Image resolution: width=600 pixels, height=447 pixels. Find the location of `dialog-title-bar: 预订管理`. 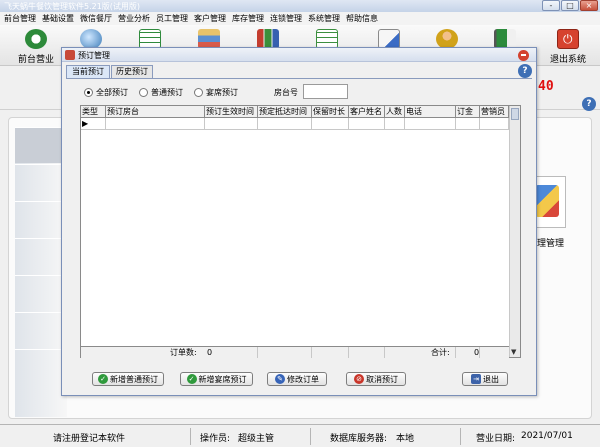

dialog-title-bar: 预订管理 is located at coordinates (299, 55).